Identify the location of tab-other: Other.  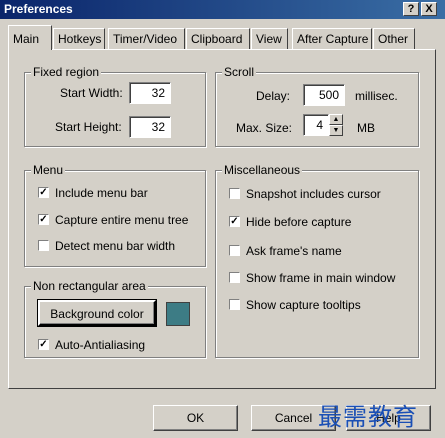
(394, 38).